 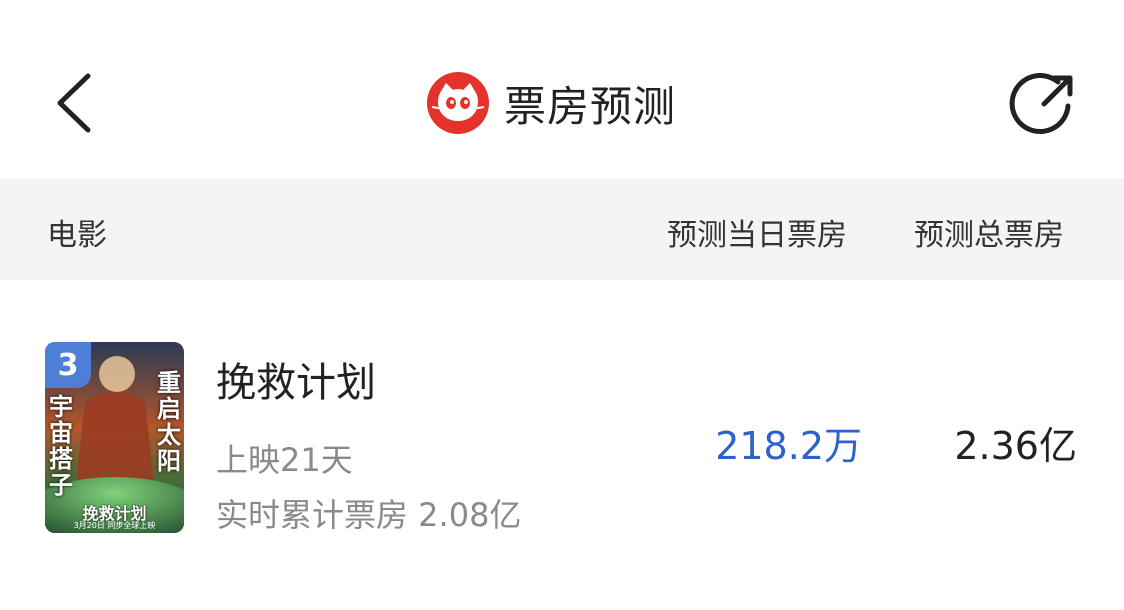 What do you see at coordinates (114, 525) in the screenshot?
I see `poster-date-text: 3月20日 同步全球上映` at bounding box center [114, 525].